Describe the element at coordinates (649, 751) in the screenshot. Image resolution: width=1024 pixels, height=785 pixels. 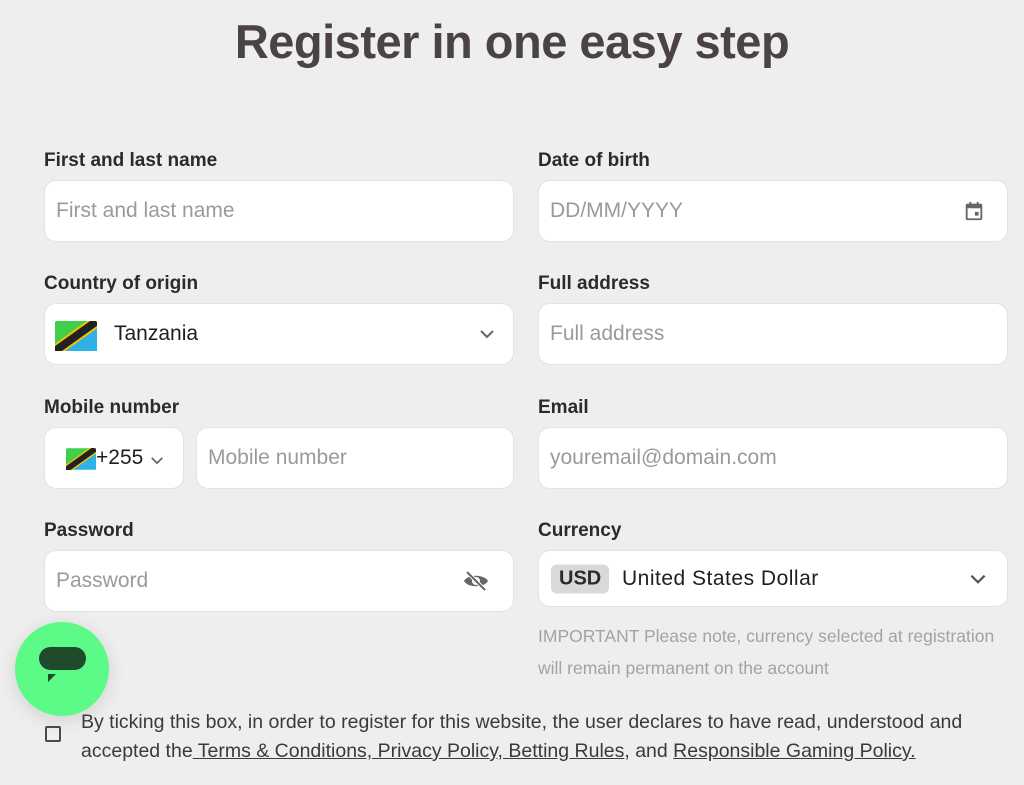
I see `consent-text-mid: , and` at that location.